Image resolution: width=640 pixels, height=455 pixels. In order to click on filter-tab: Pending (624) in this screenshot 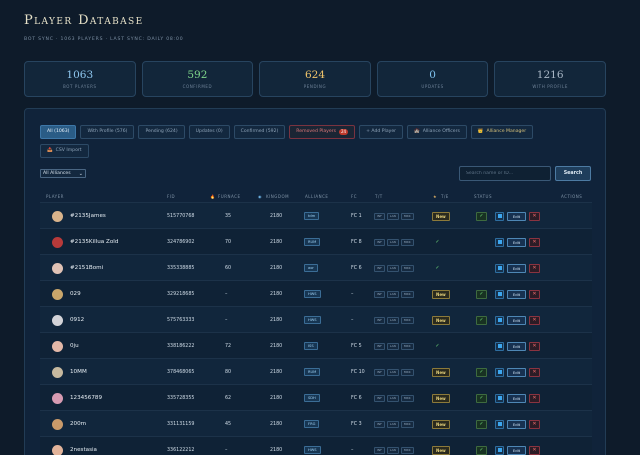, I will do `click(161, 132)`.